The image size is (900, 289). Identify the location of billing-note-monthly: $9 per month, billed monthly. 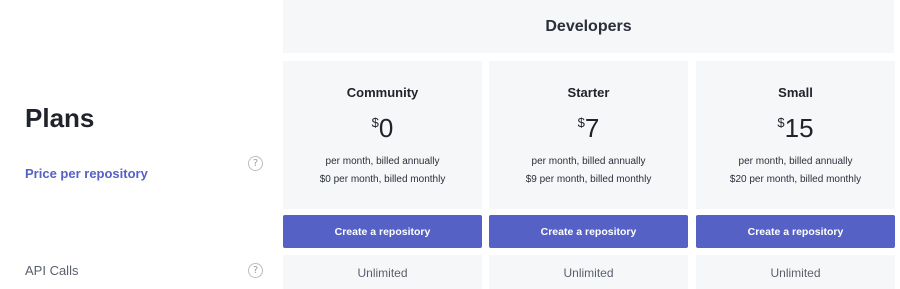
(588, 179).